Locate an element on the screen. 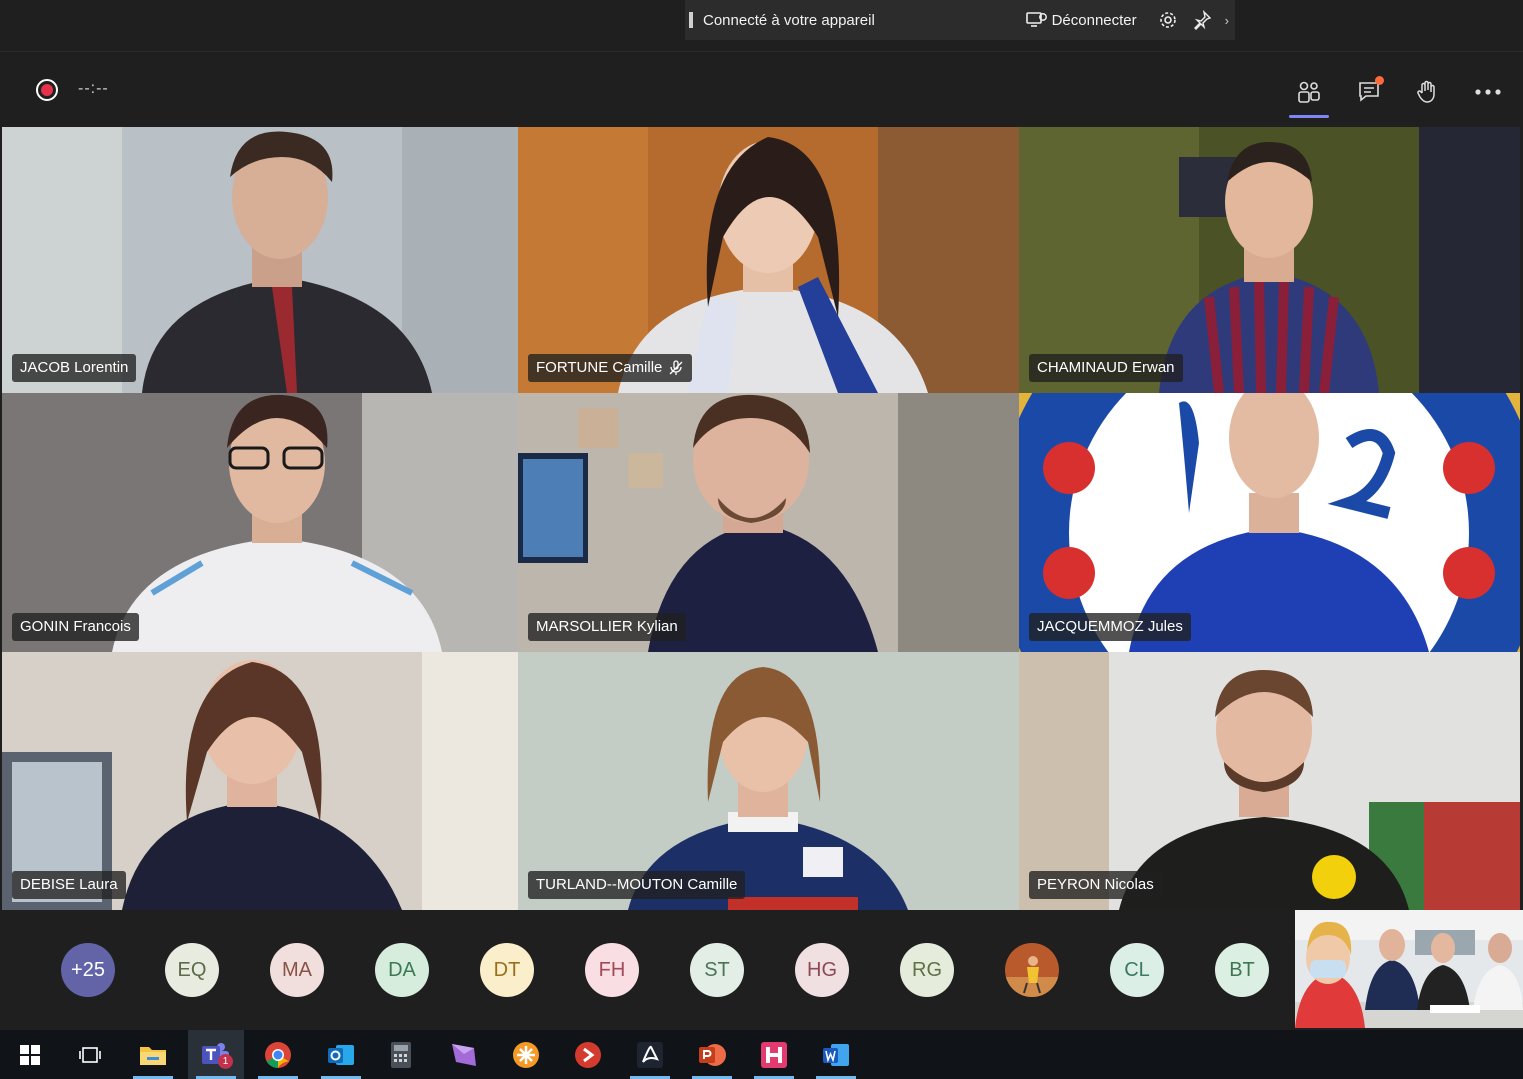 This screenshot has height=1079, width=1523. teams-taskbar-button: 1 is located at coordinates (216, 1054).